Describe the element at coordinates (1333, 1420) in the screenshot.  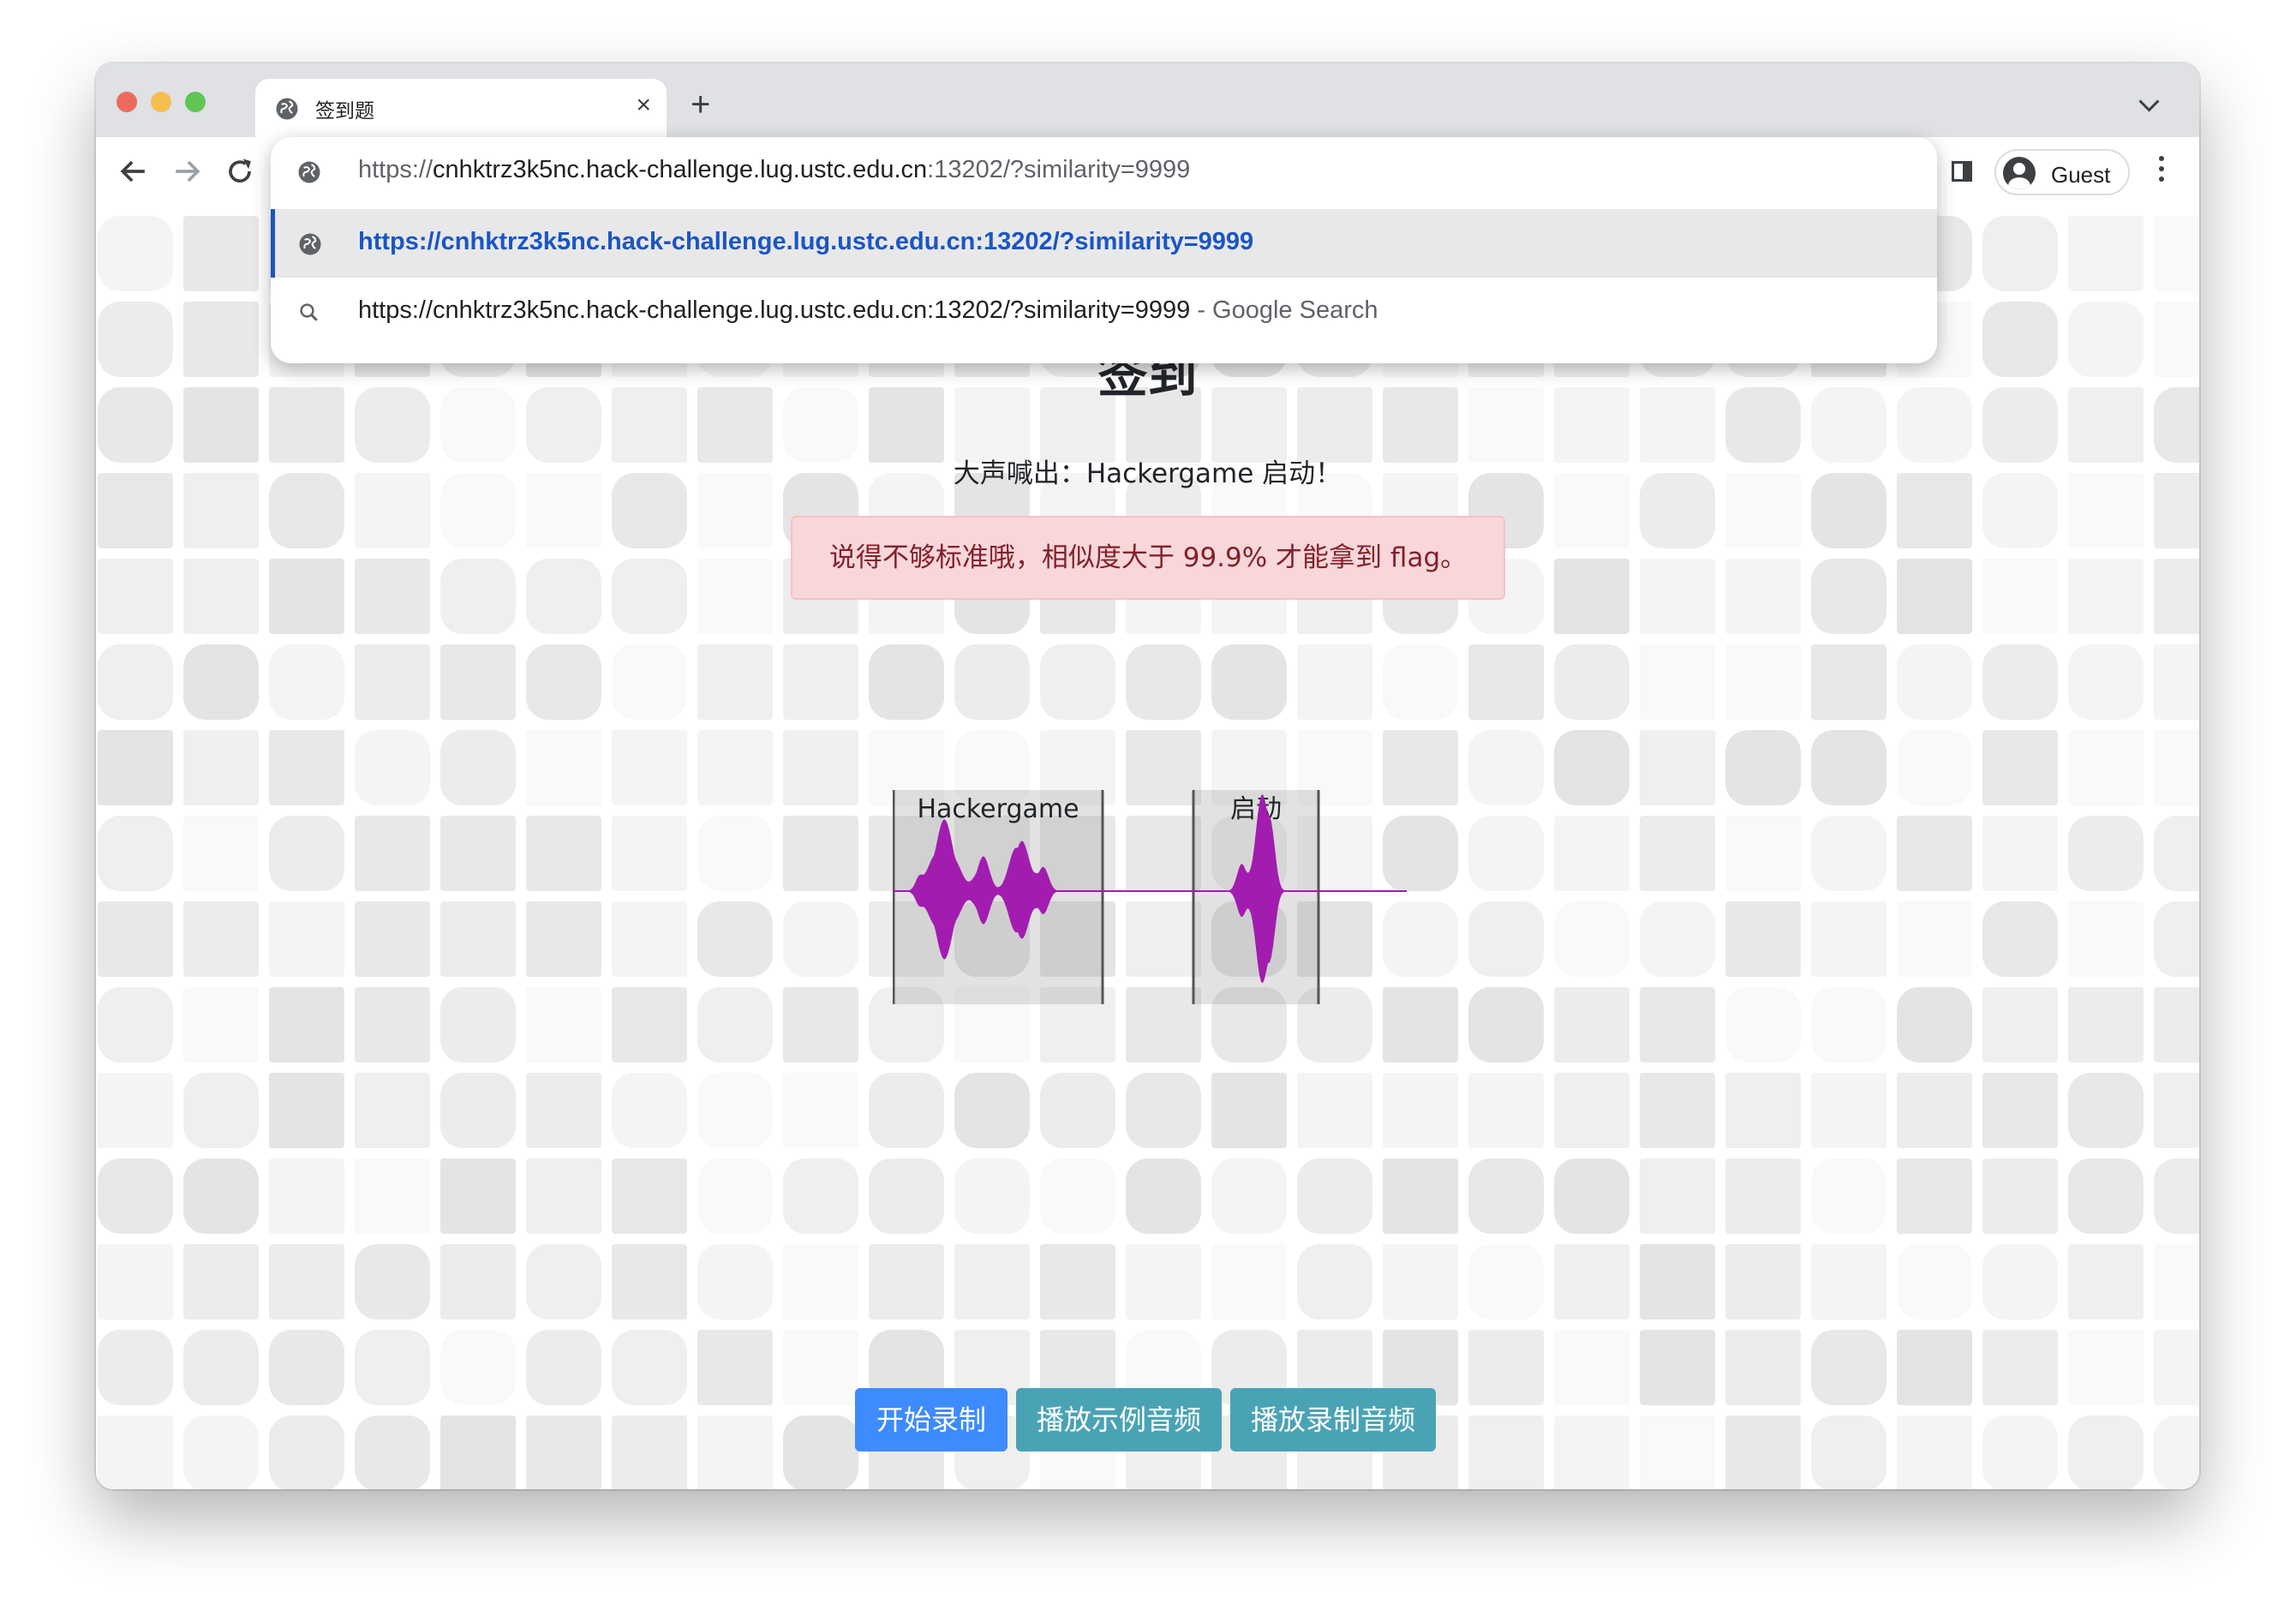
I see `play-recording-button: 播放录制音频` at that location.